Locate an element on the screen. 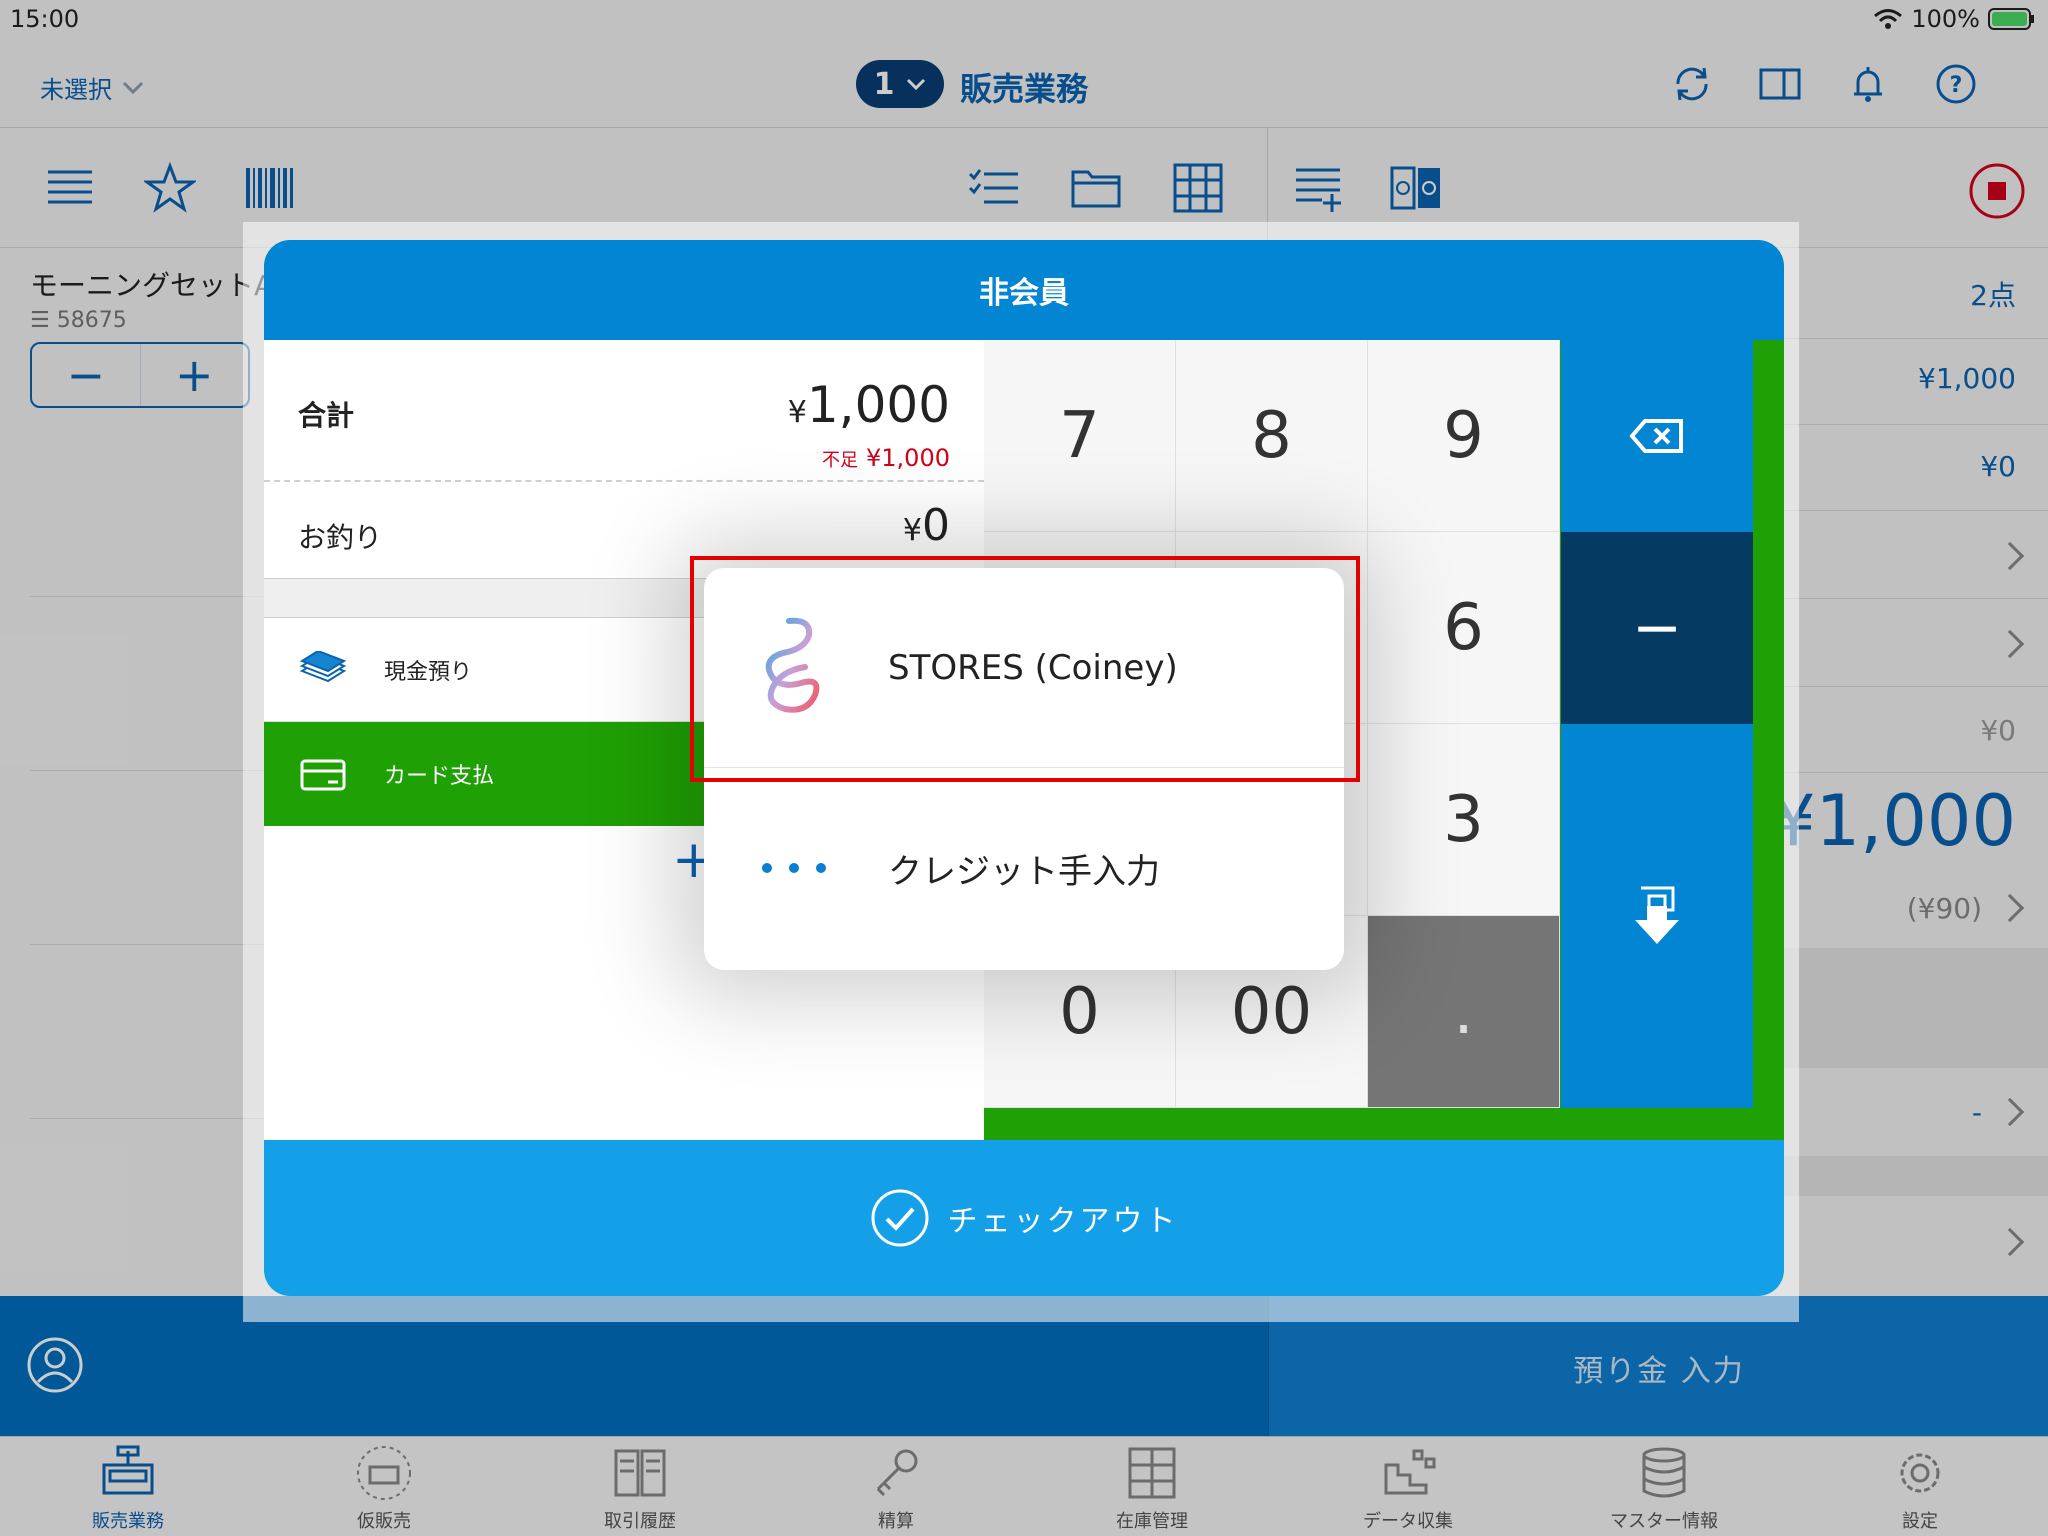 The height and width of the screenshot is (1536, 2048). highlight-box is located at coordinates (1025, 669).